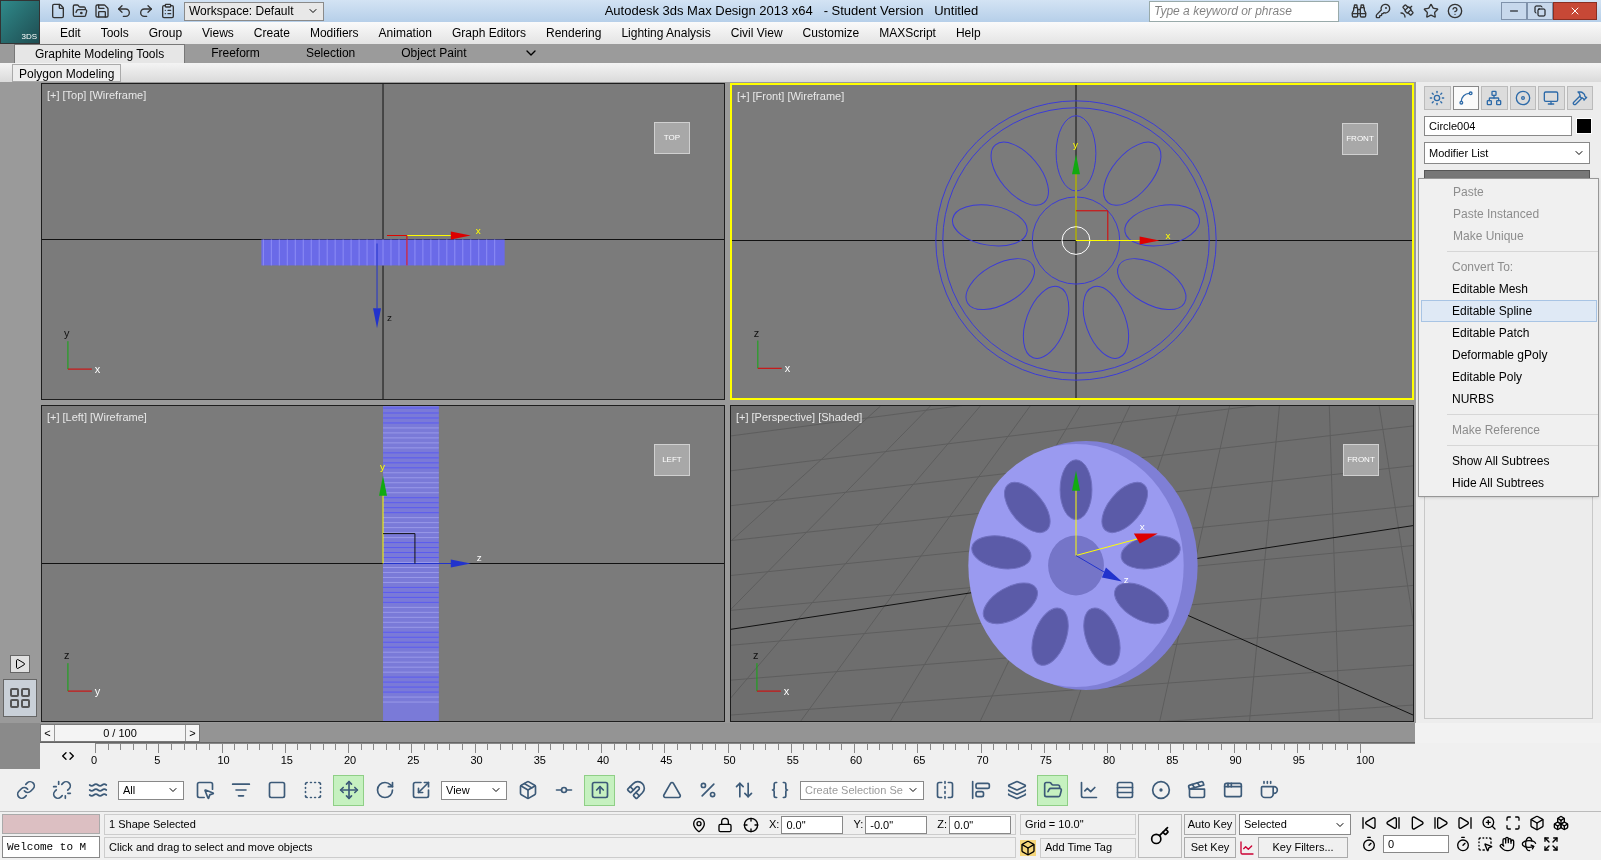 The image size is (1601, 860). What do you see at coordinates (1295, 824) in the screenshot?
I see `key-mode-dropdown: Selected` at bounding box center [1295, 824].